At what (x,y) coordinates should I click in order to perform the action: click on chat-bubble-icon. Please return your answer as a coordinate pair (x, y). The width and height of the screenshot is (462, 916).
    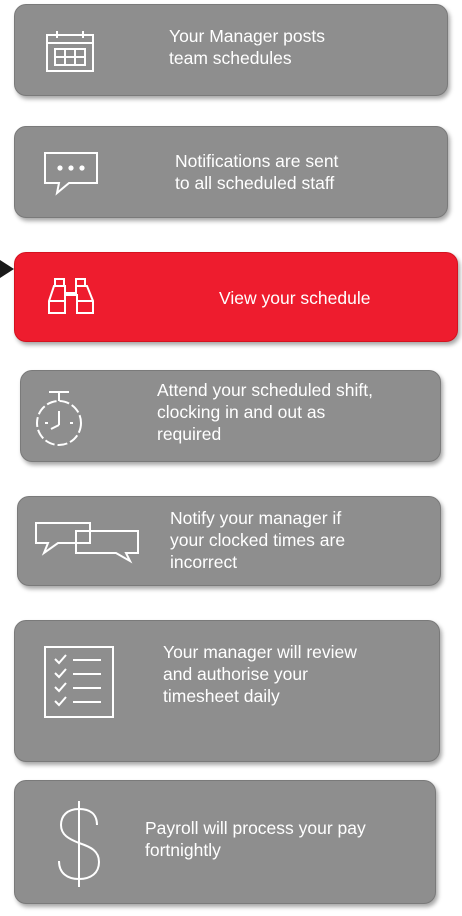
    Looking at the image, I should click on (71, 173).